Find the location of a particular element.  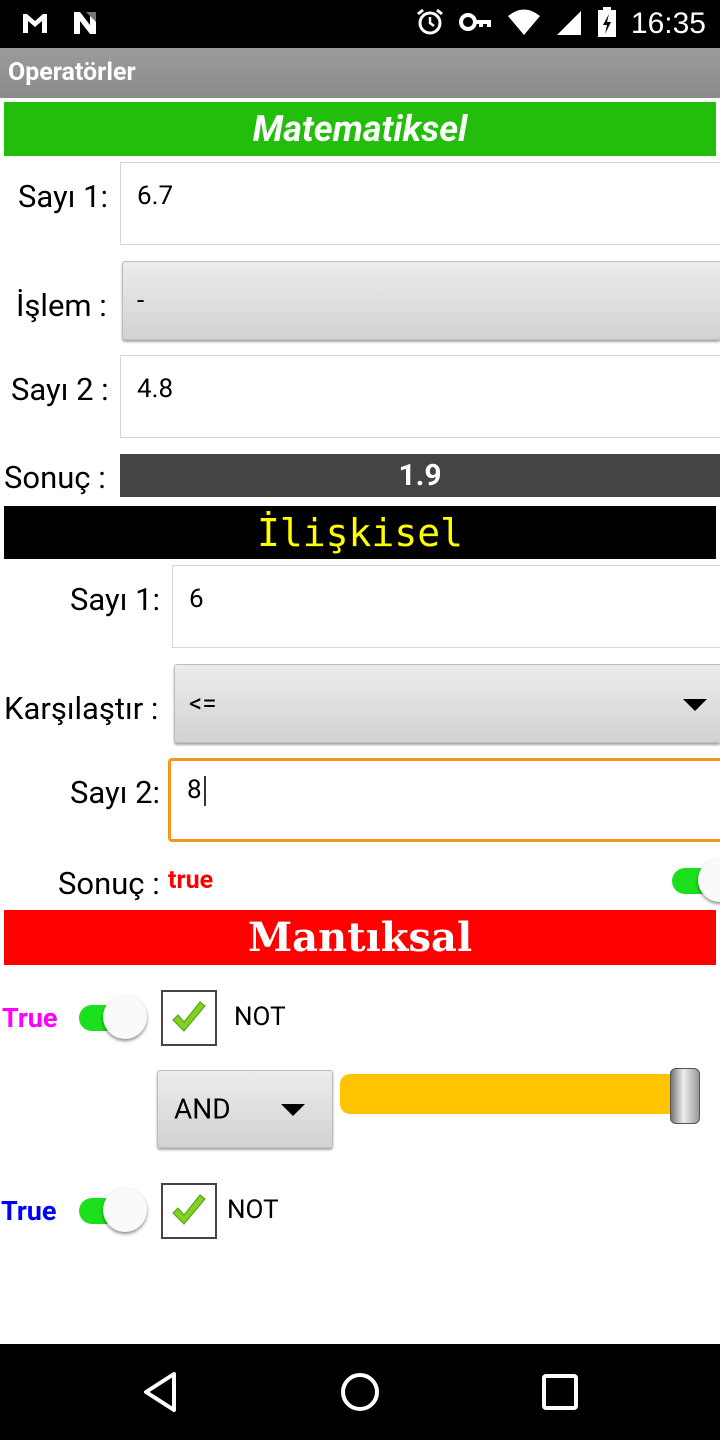

home-icon is located at coordinates (360, 1392).